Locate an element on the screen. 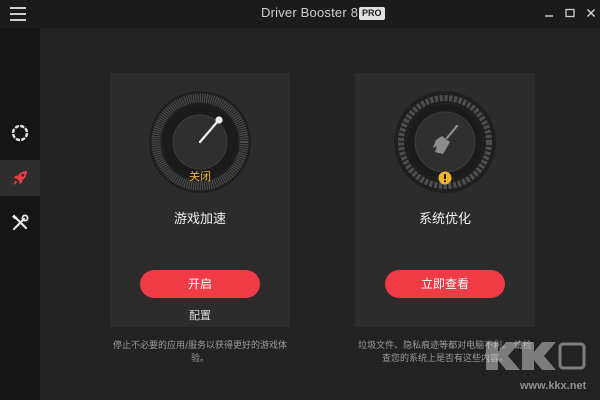  watermark-text: www.kkx.net is located at coordinates (553, 386).